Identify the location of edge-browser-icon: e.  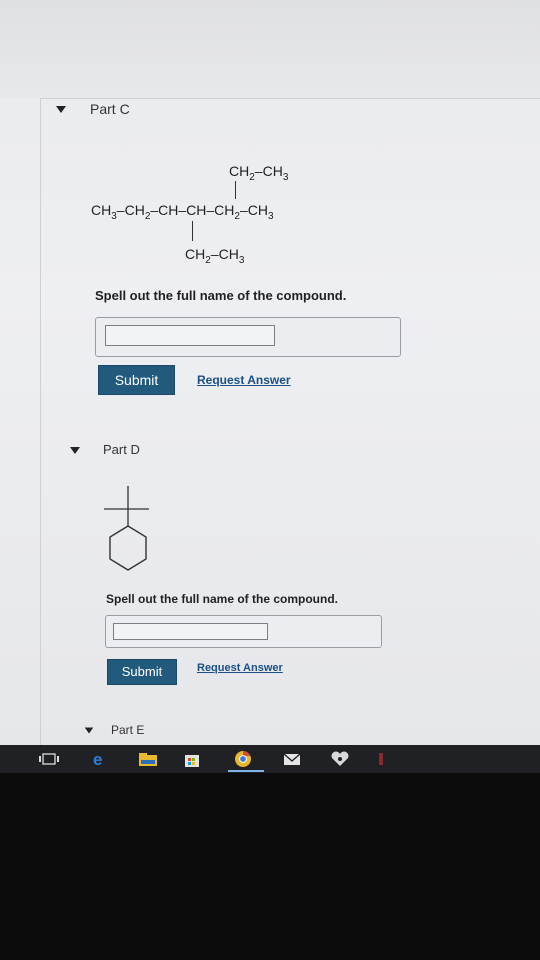
(101, 759).